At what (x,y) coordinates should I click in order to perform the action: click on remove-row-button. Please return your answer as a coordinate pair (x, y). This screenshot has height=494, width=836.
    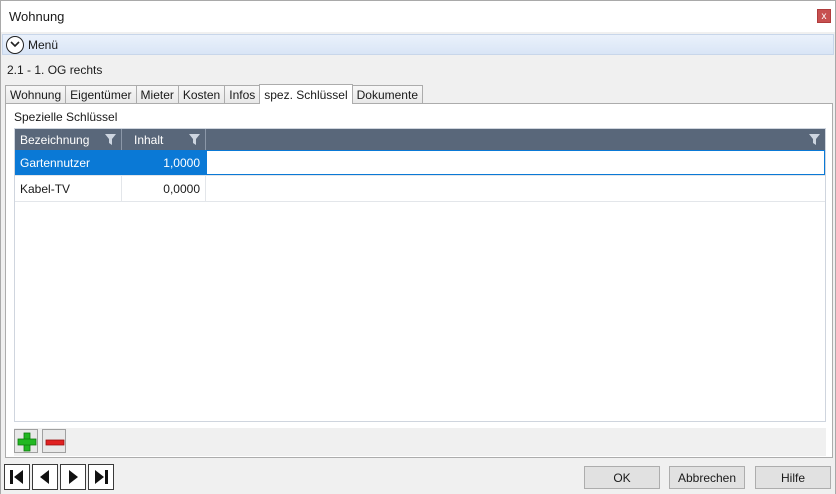
    Looking at the image, I should click on (54, 441).